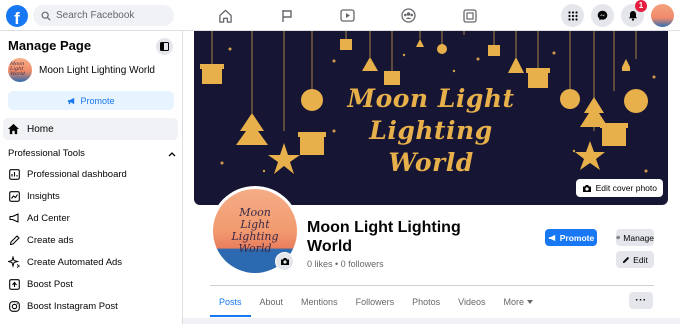 Image resolution: width=680 pixels, height=324 pixels. What do you see at coordinates (634, 13) in the screenshot?
I see `notifications-icon: 1` at bounding box center [634, 13].